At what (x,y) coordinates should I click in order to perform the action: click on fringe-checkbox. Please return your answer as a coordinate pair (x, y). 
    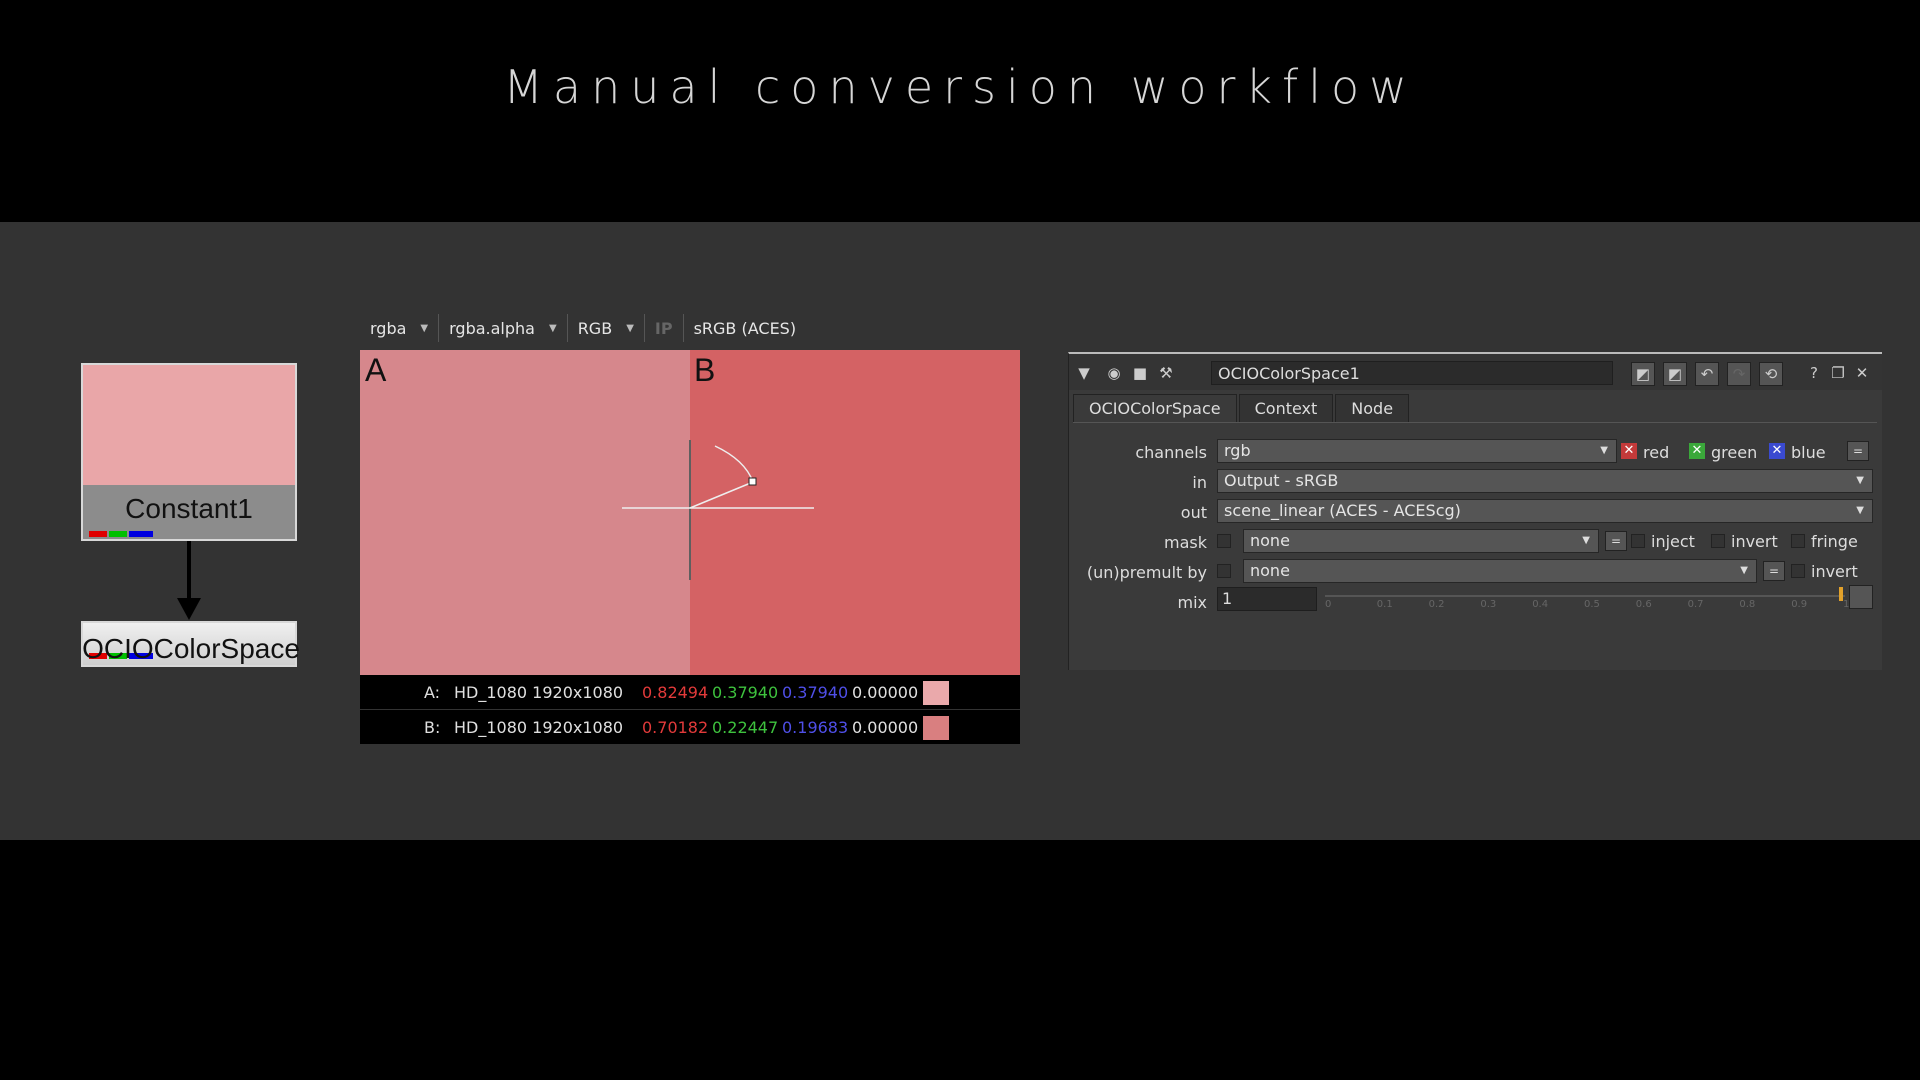
    Looking at the image, I should click on (1798, 541).